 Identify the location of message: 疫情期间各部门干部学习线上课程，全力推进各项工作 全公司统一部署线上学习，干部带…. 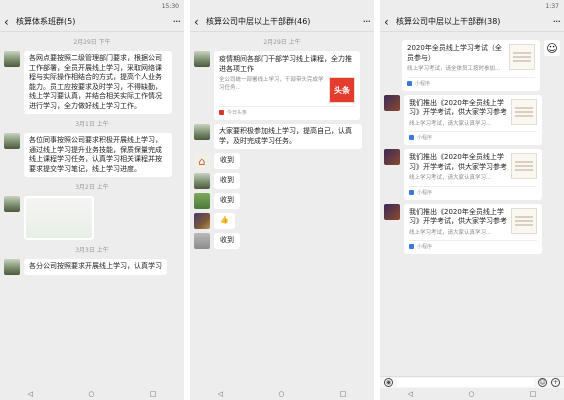
(282, 85).